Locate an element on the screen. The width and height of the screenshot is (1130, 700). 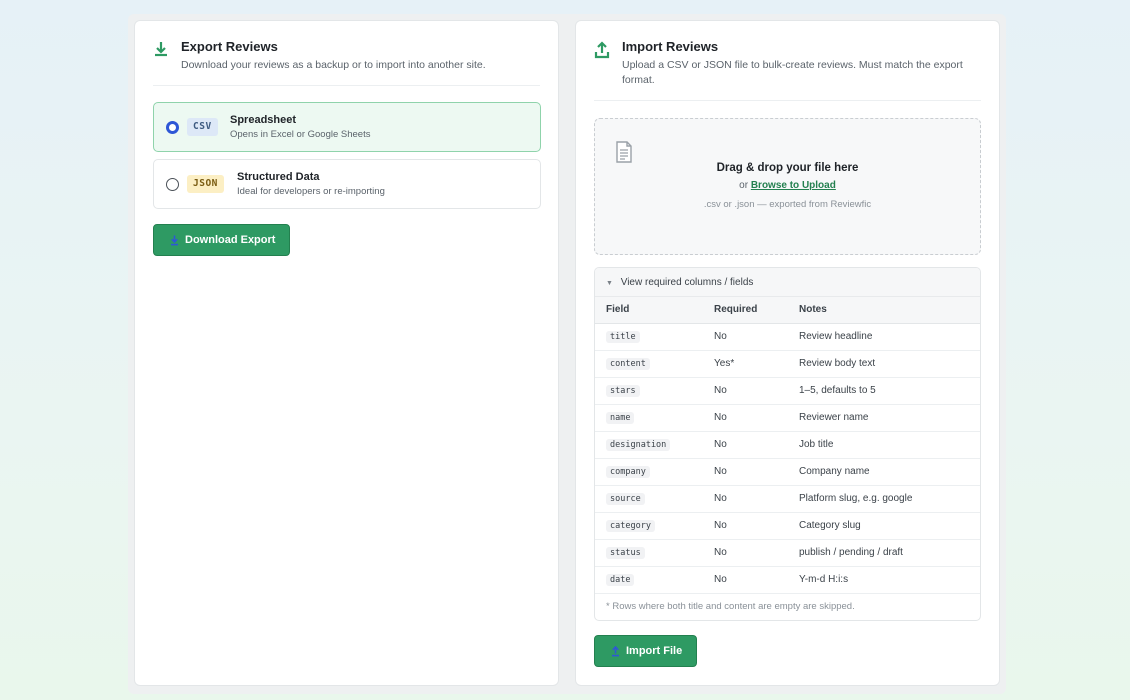
notes-cell: Y-m-d H:i:s is located at coordinates (889, 580).